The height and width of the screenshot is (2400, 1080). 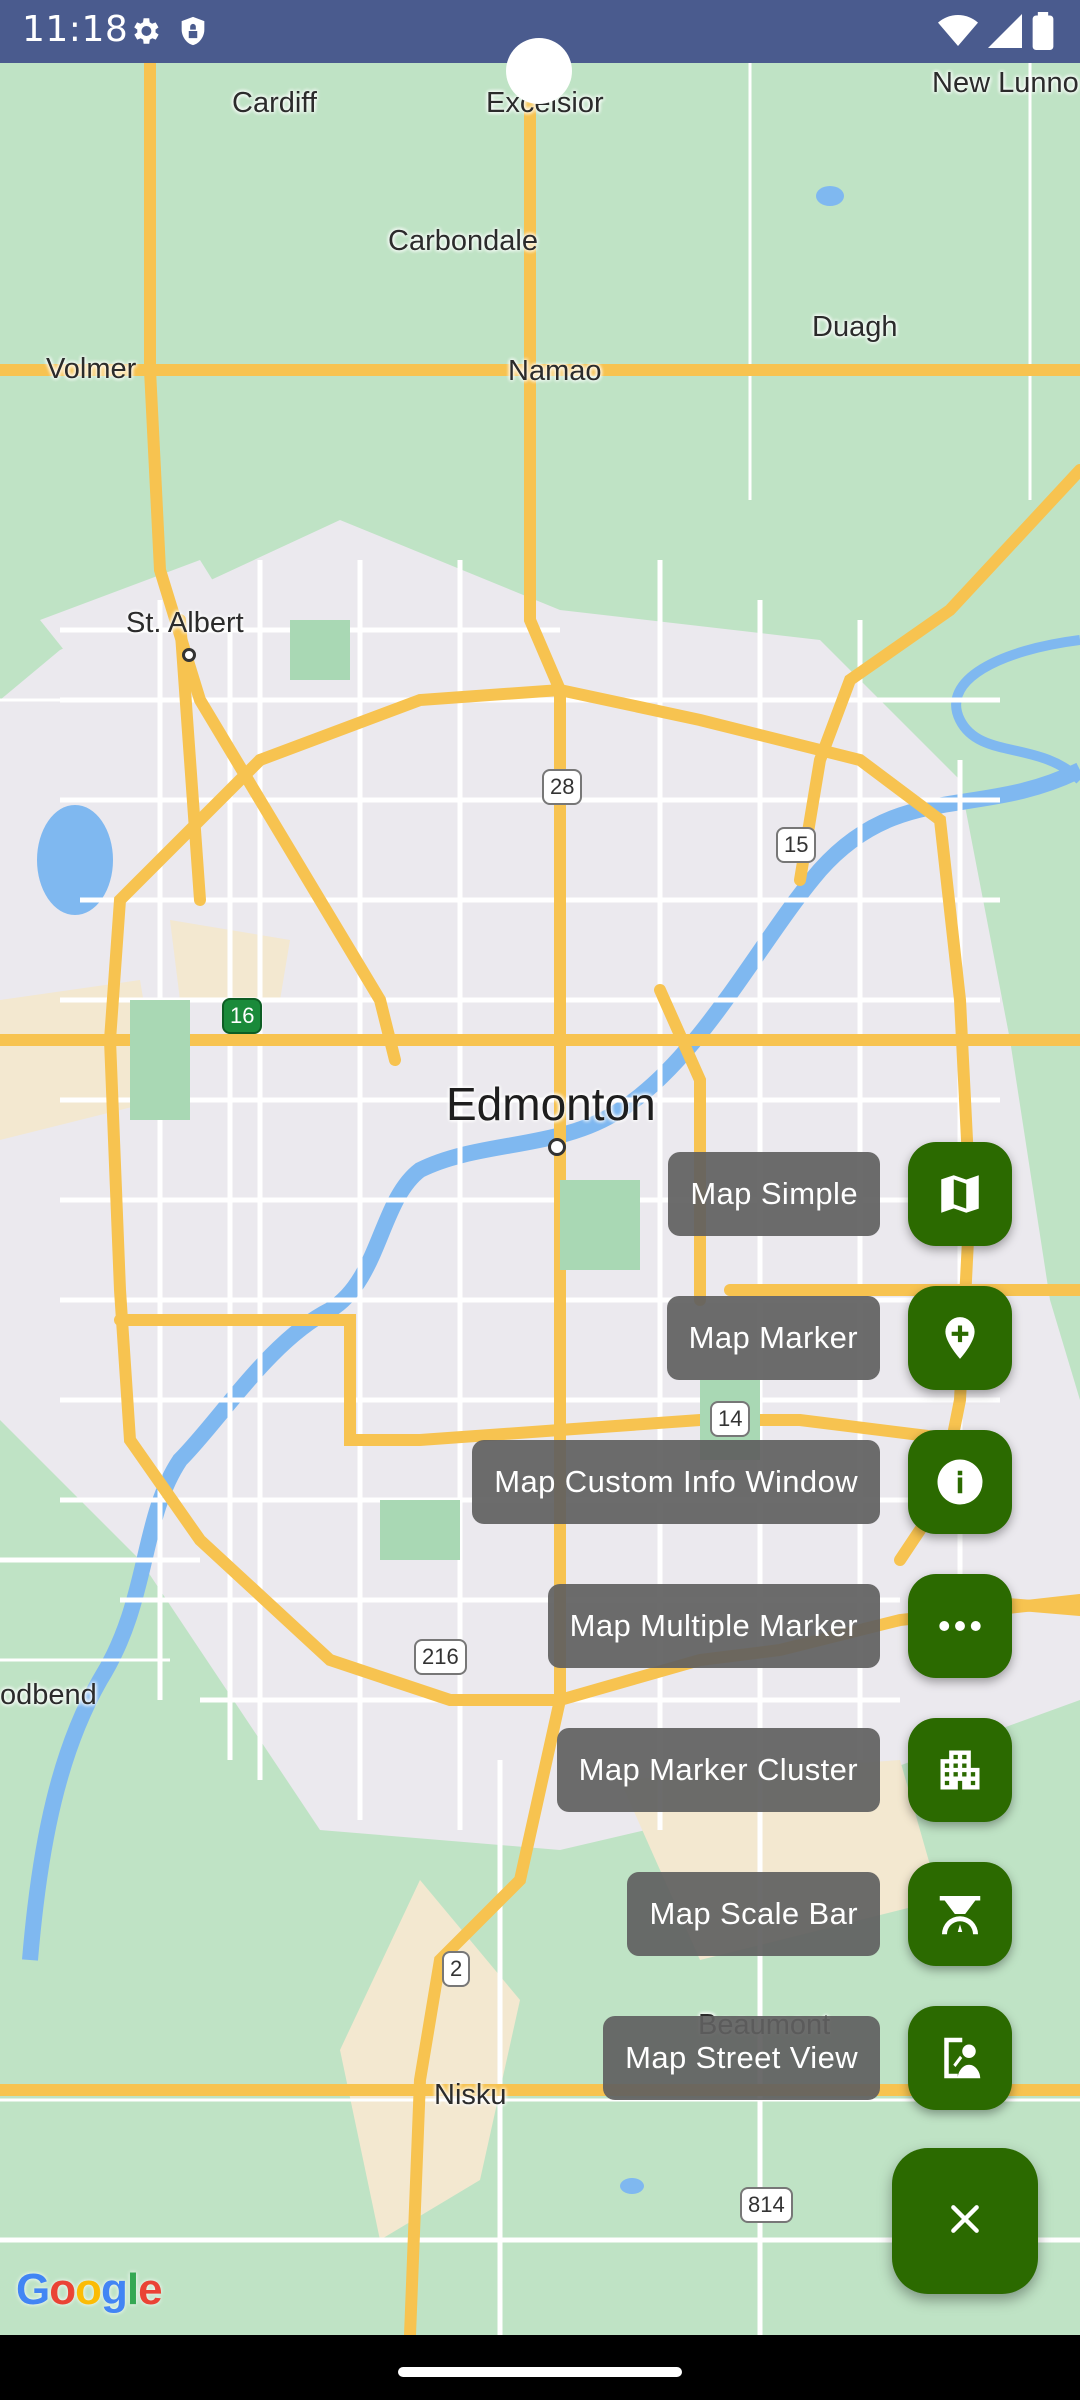 I want to click on add-location-icon, so click(x=960, y=1338).